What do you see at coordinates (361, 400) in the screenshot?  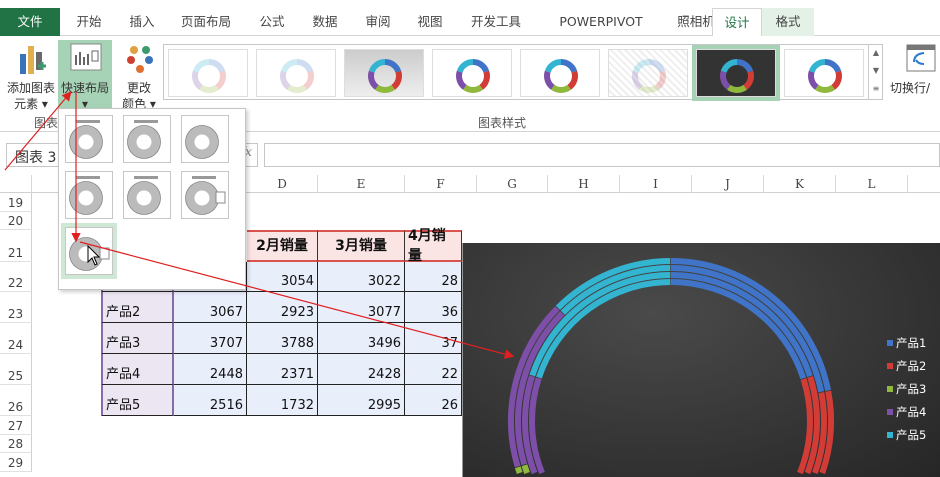 I see `value-cell: 2995` at bounding box center [361, 400].